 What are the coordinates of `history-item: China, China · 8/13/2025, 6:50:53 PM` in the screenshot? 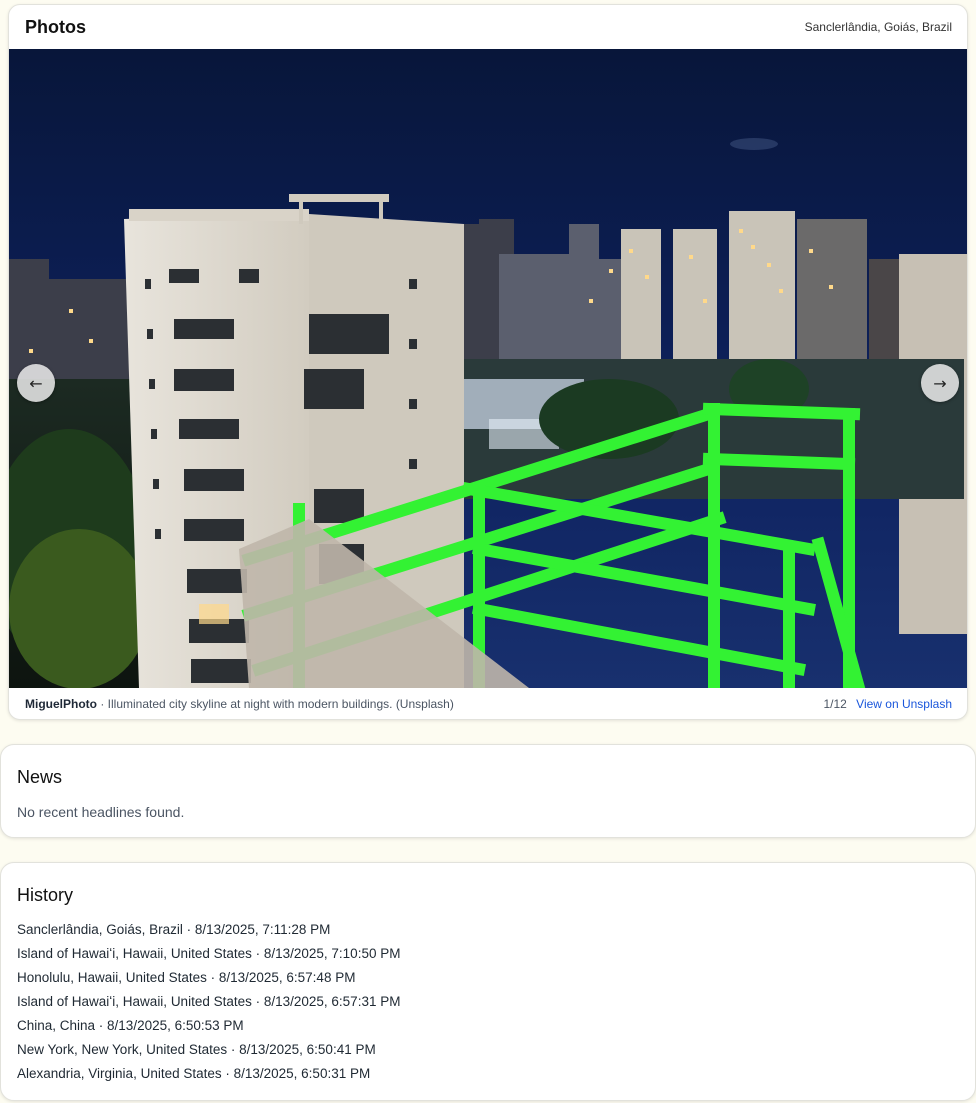 It's located at (130, 1025).